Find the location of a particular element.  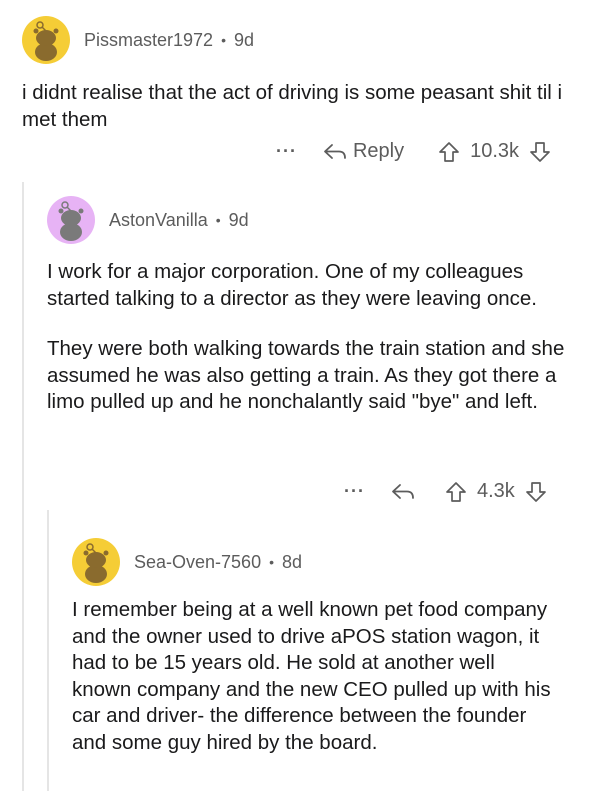

comment-age: 8d is located at coordinates (292, 561).